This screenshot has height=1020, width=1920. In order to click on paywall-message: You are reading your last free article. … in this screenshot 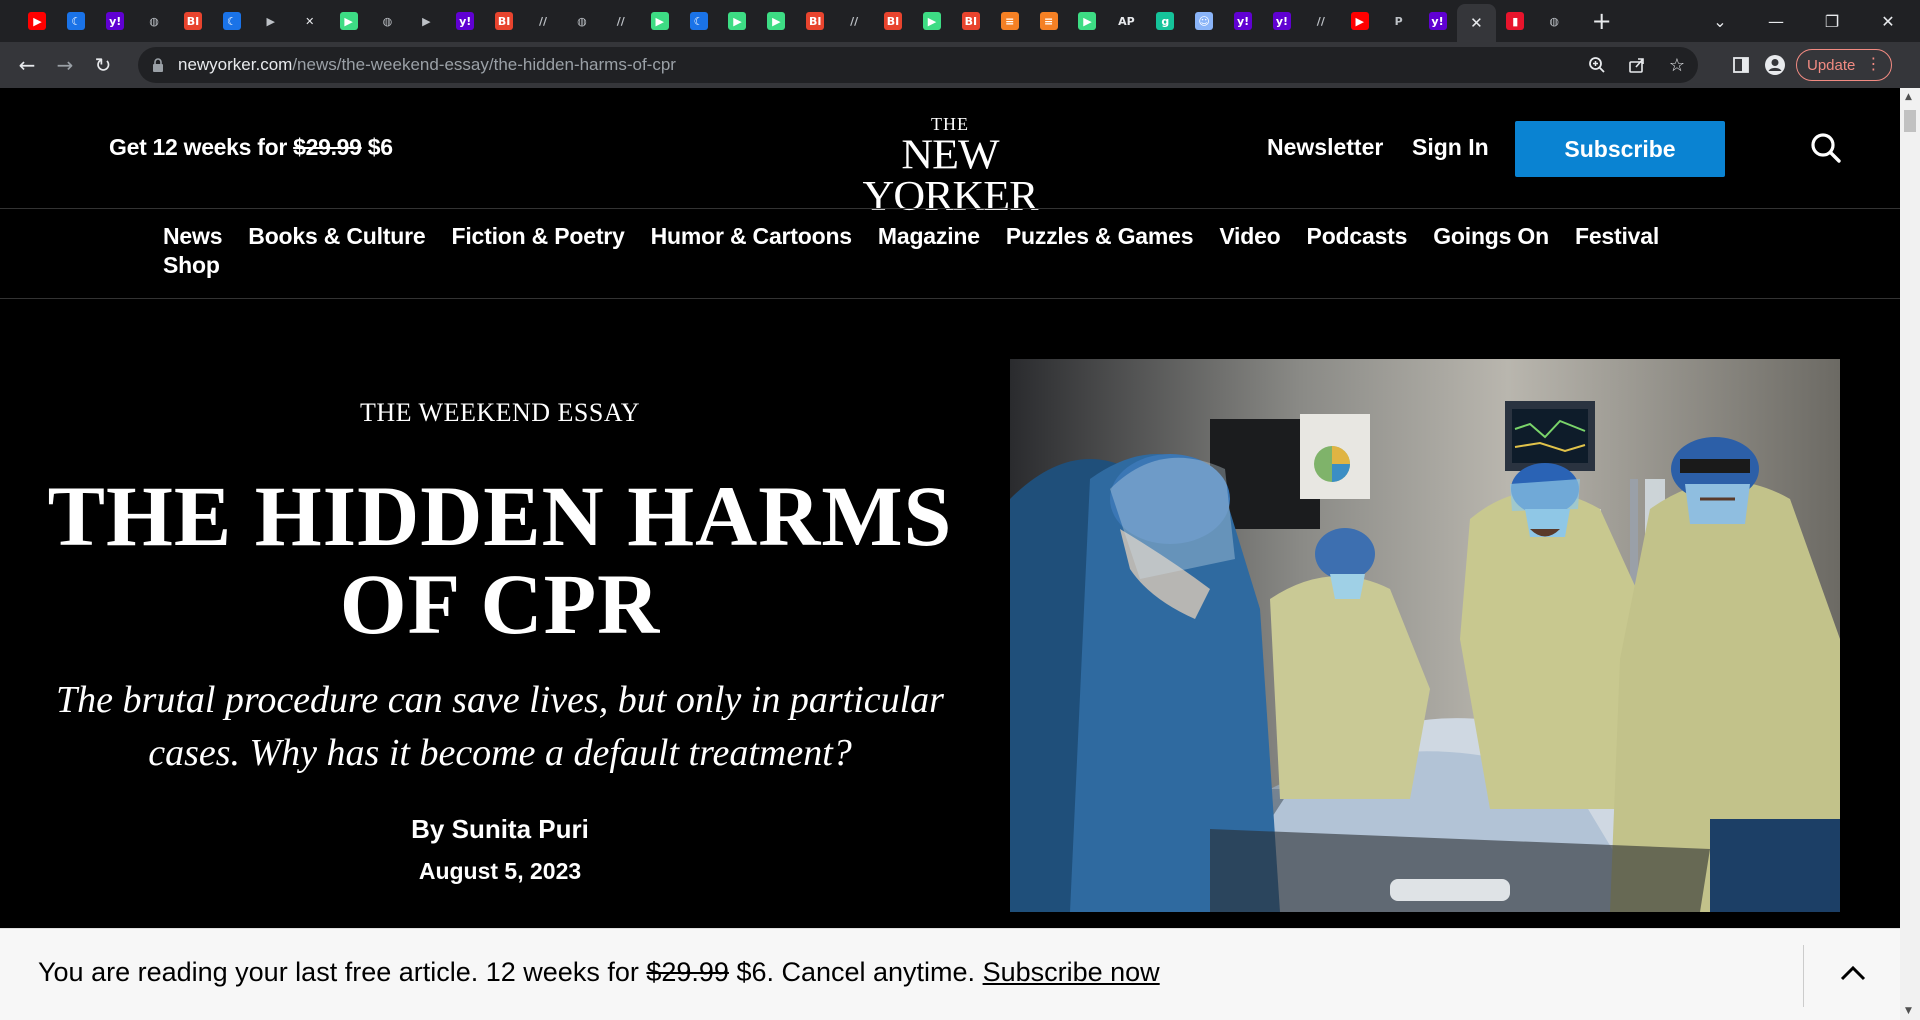, I will do `click(599, 972)`.